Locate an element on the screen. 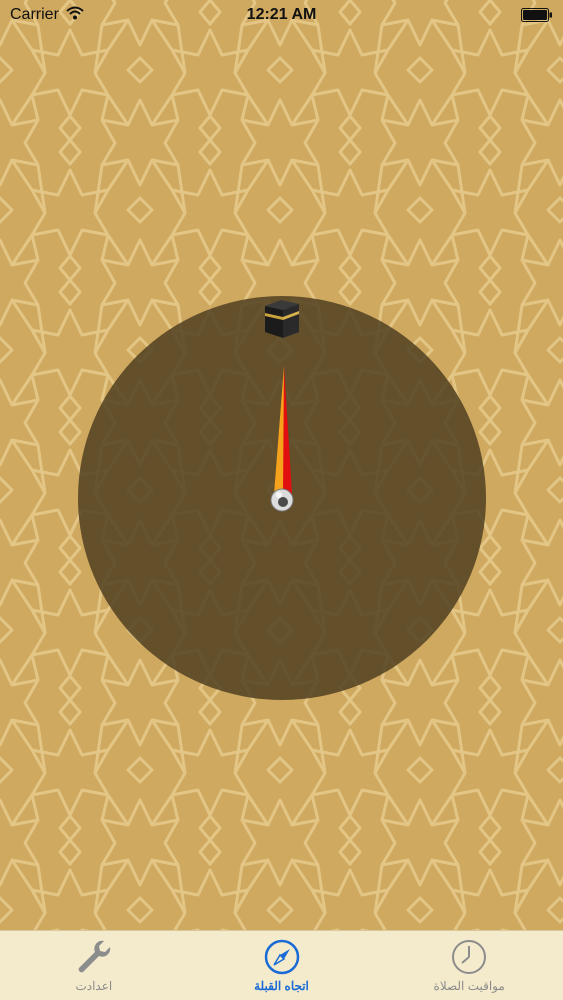  status-time: 12:21 AM is located at coordinates (281, 14).